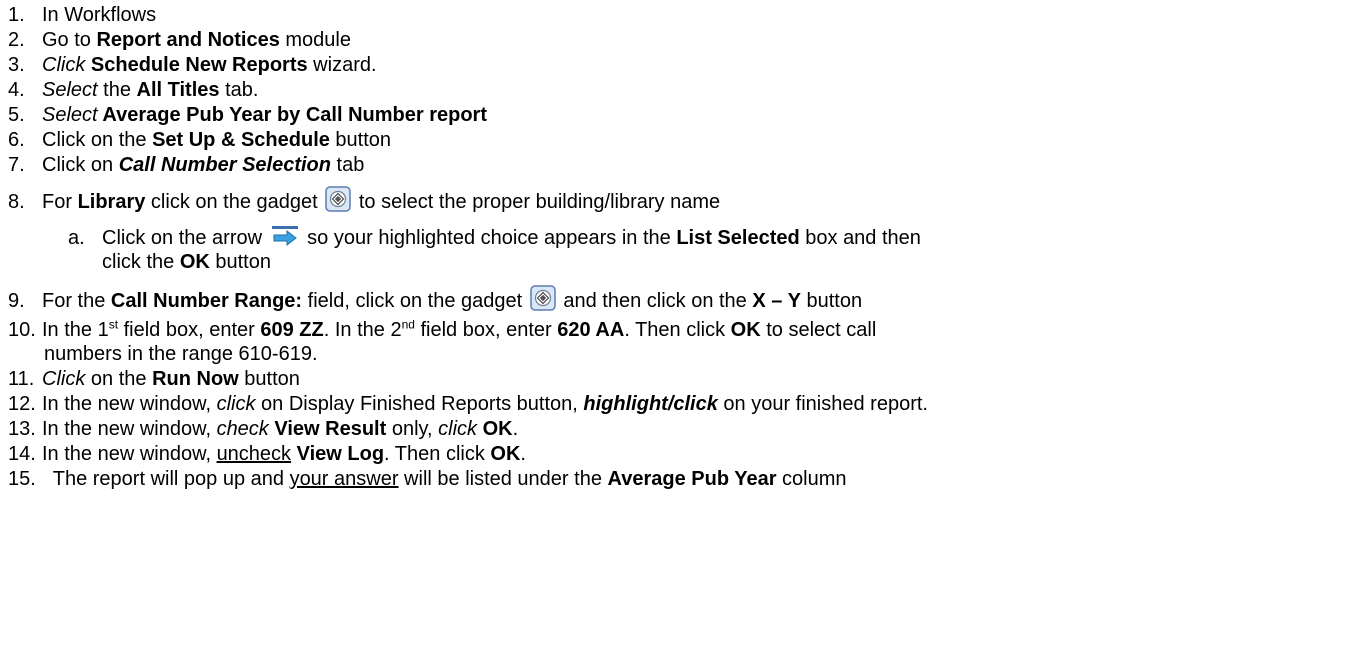  What do you see at coordinates (82, 15) in the screenshot?
I see `step-1: 1. In Workflows` at bounding box center [82, 15].